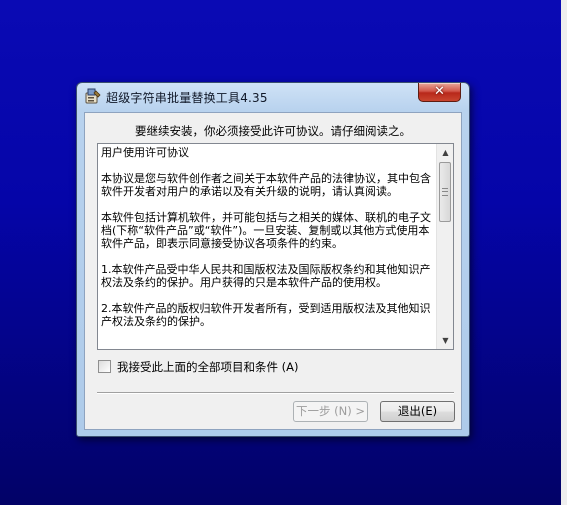  I want to click on desktop-edge, so click(564, 252).